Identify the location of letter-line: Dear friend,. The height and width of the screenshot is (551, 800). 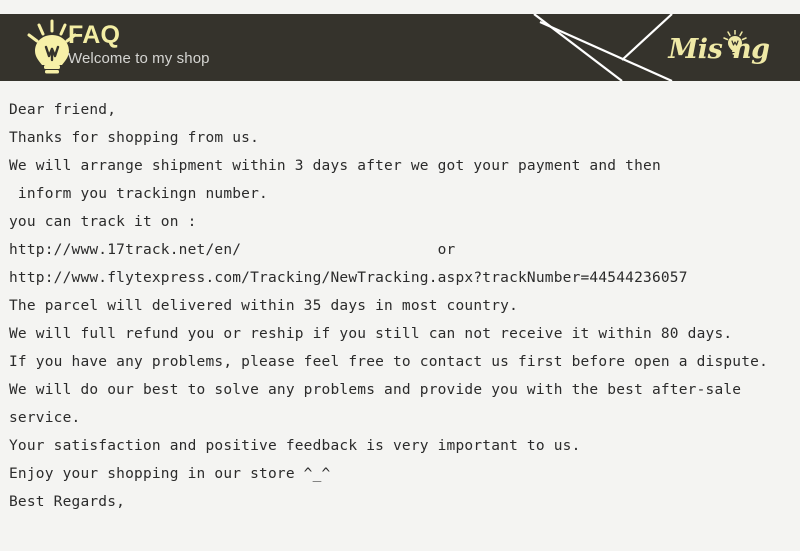
(63, 110).